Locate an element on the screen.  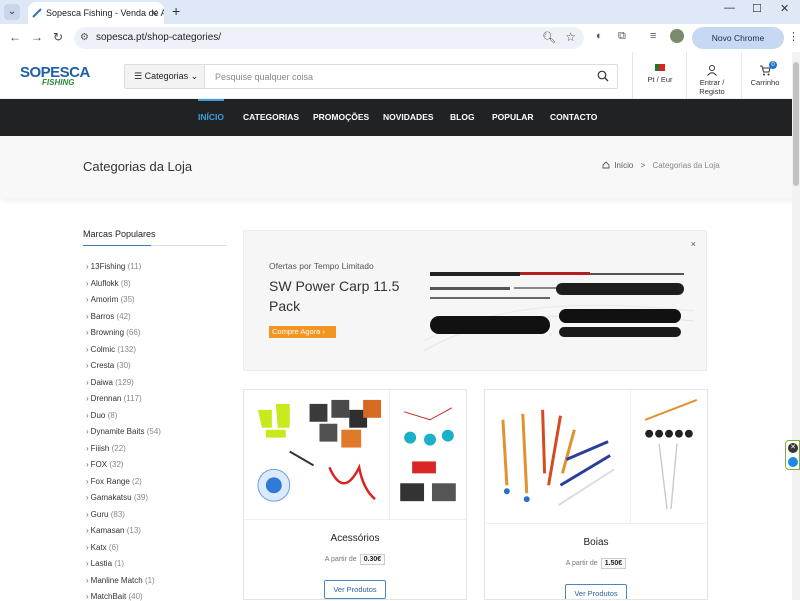
brand-item: › Daiwa (129) is located at coordinates (110, 382).